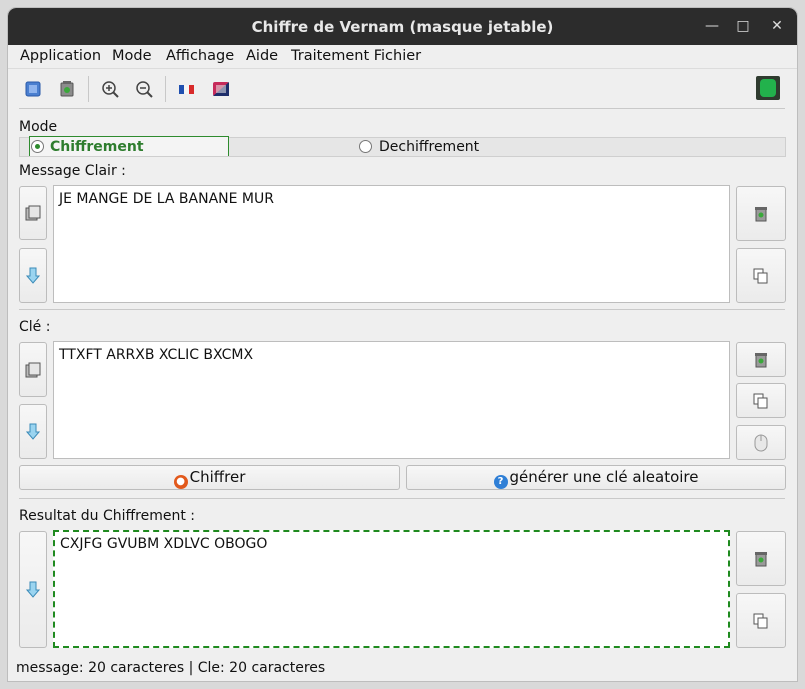  Describe the element at coordinates (768, 88) in the screenshot. I see `app-logo-icon` at that location.